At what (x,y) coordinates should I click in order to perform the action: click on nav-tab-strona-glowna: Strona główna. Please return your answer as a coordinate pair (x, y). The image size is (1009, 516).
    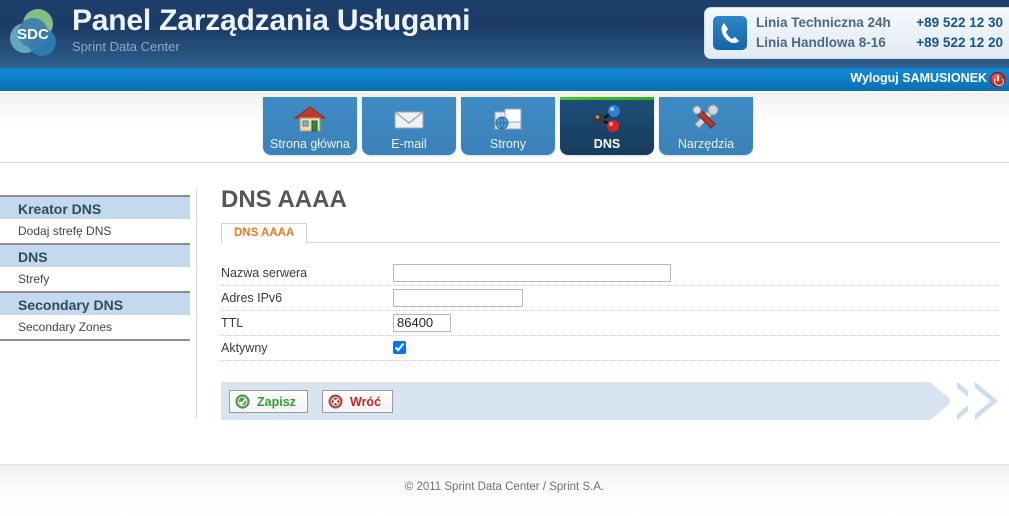
    Looking at the image, I should click on (310, 126).